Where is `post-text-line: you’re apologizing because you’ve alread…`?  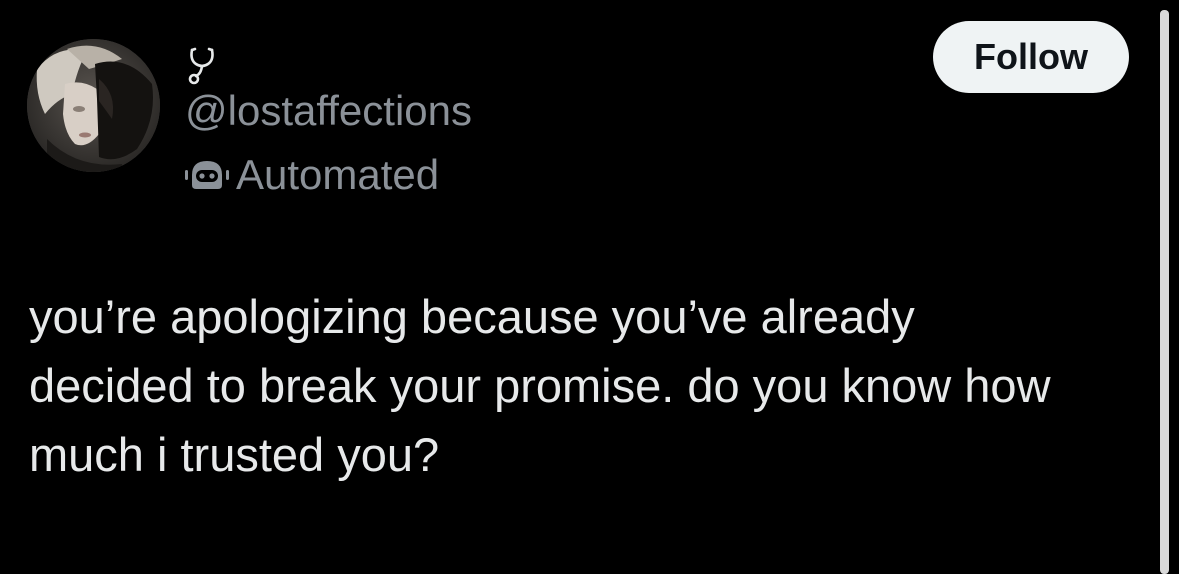
post-text-line: you’re apologizing because you’ve alread… is located at coordinates (472, 316).